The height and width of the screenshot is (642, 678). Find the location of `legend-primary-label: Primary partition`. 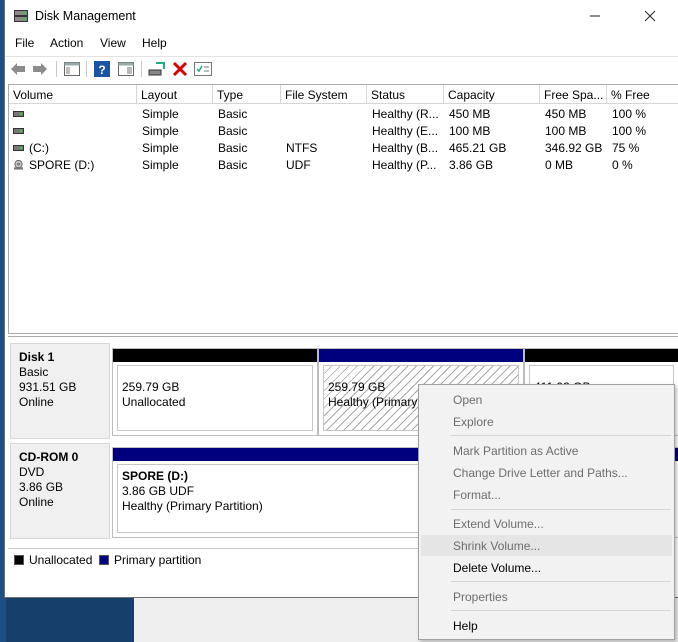

legend-primary-label: Primary partition is located at coordinates (158, 560).